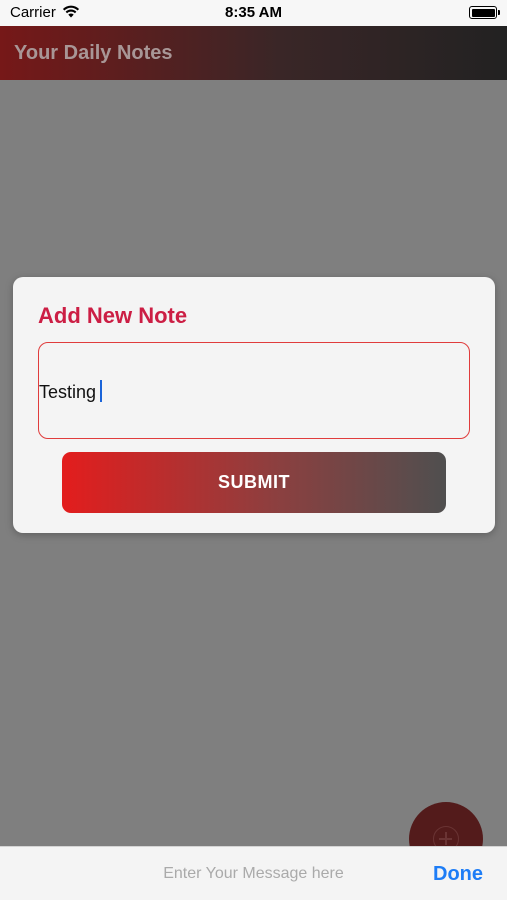 The image size is (507, 900). I want to click on dialog-heading: Add New Note, so click(113, 315).